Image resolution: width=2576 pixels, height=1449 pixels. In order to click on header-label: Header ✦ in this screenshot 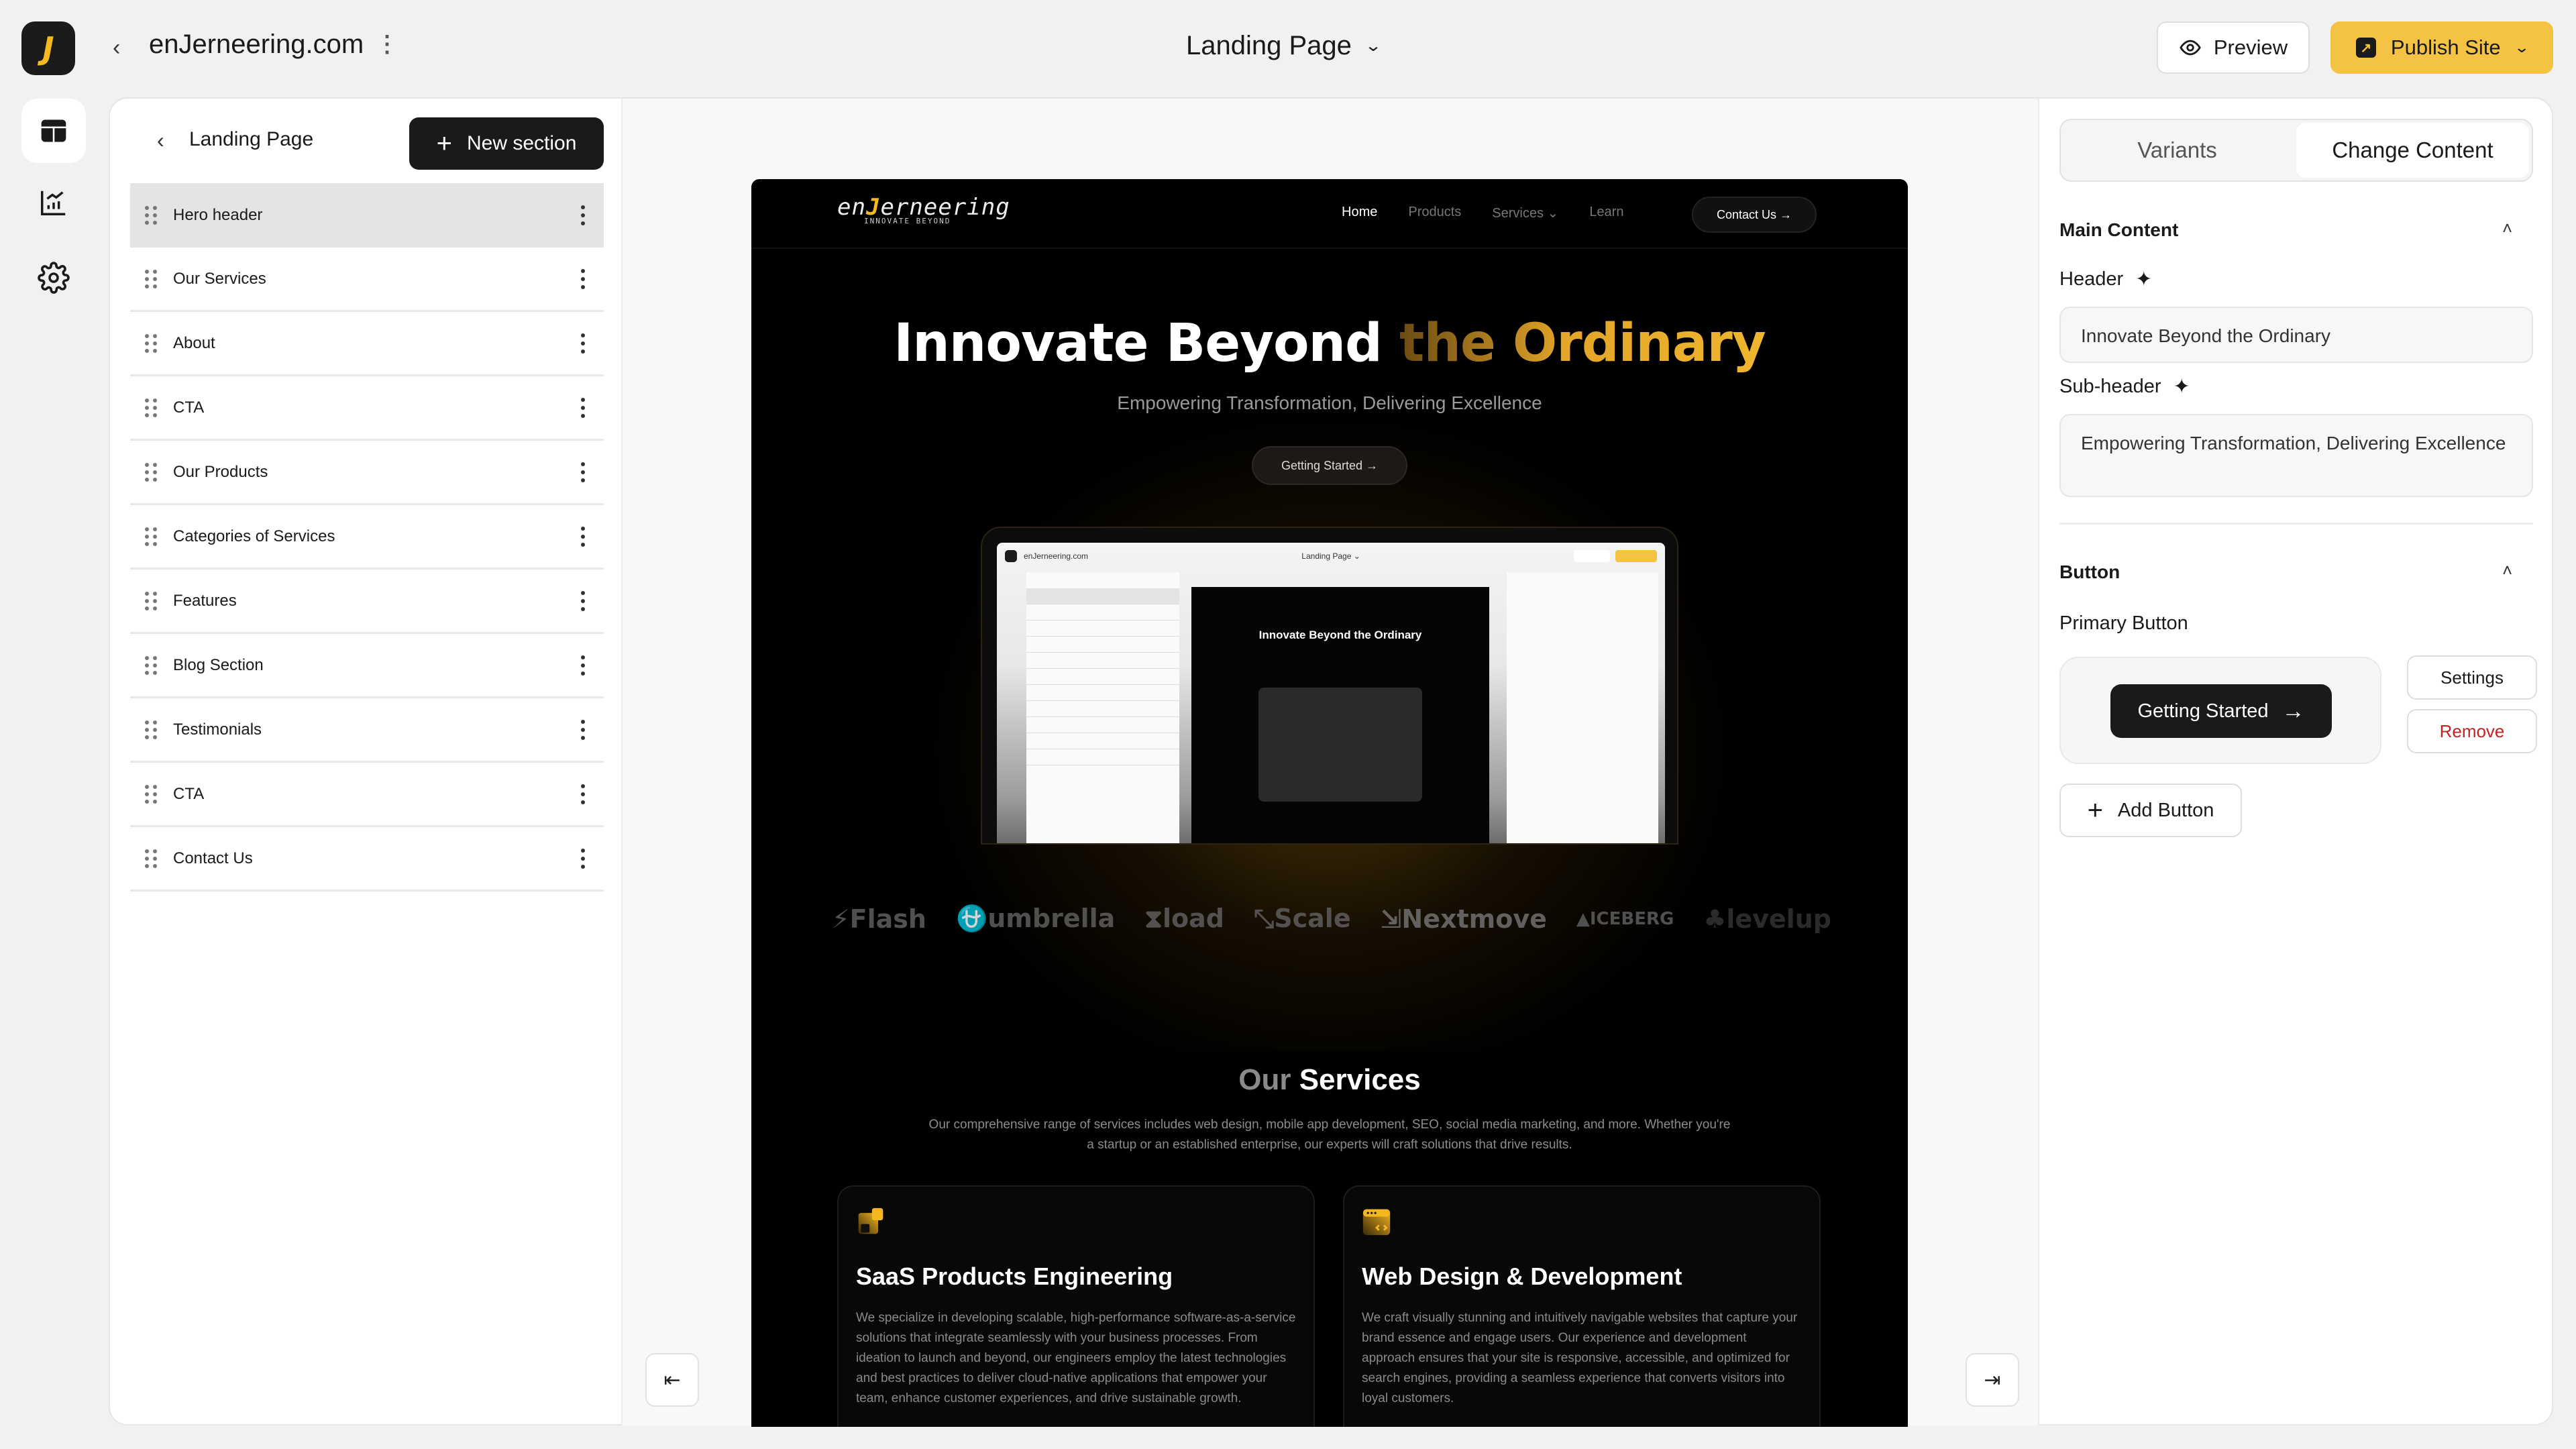, I will do `click(2106, 279)`.